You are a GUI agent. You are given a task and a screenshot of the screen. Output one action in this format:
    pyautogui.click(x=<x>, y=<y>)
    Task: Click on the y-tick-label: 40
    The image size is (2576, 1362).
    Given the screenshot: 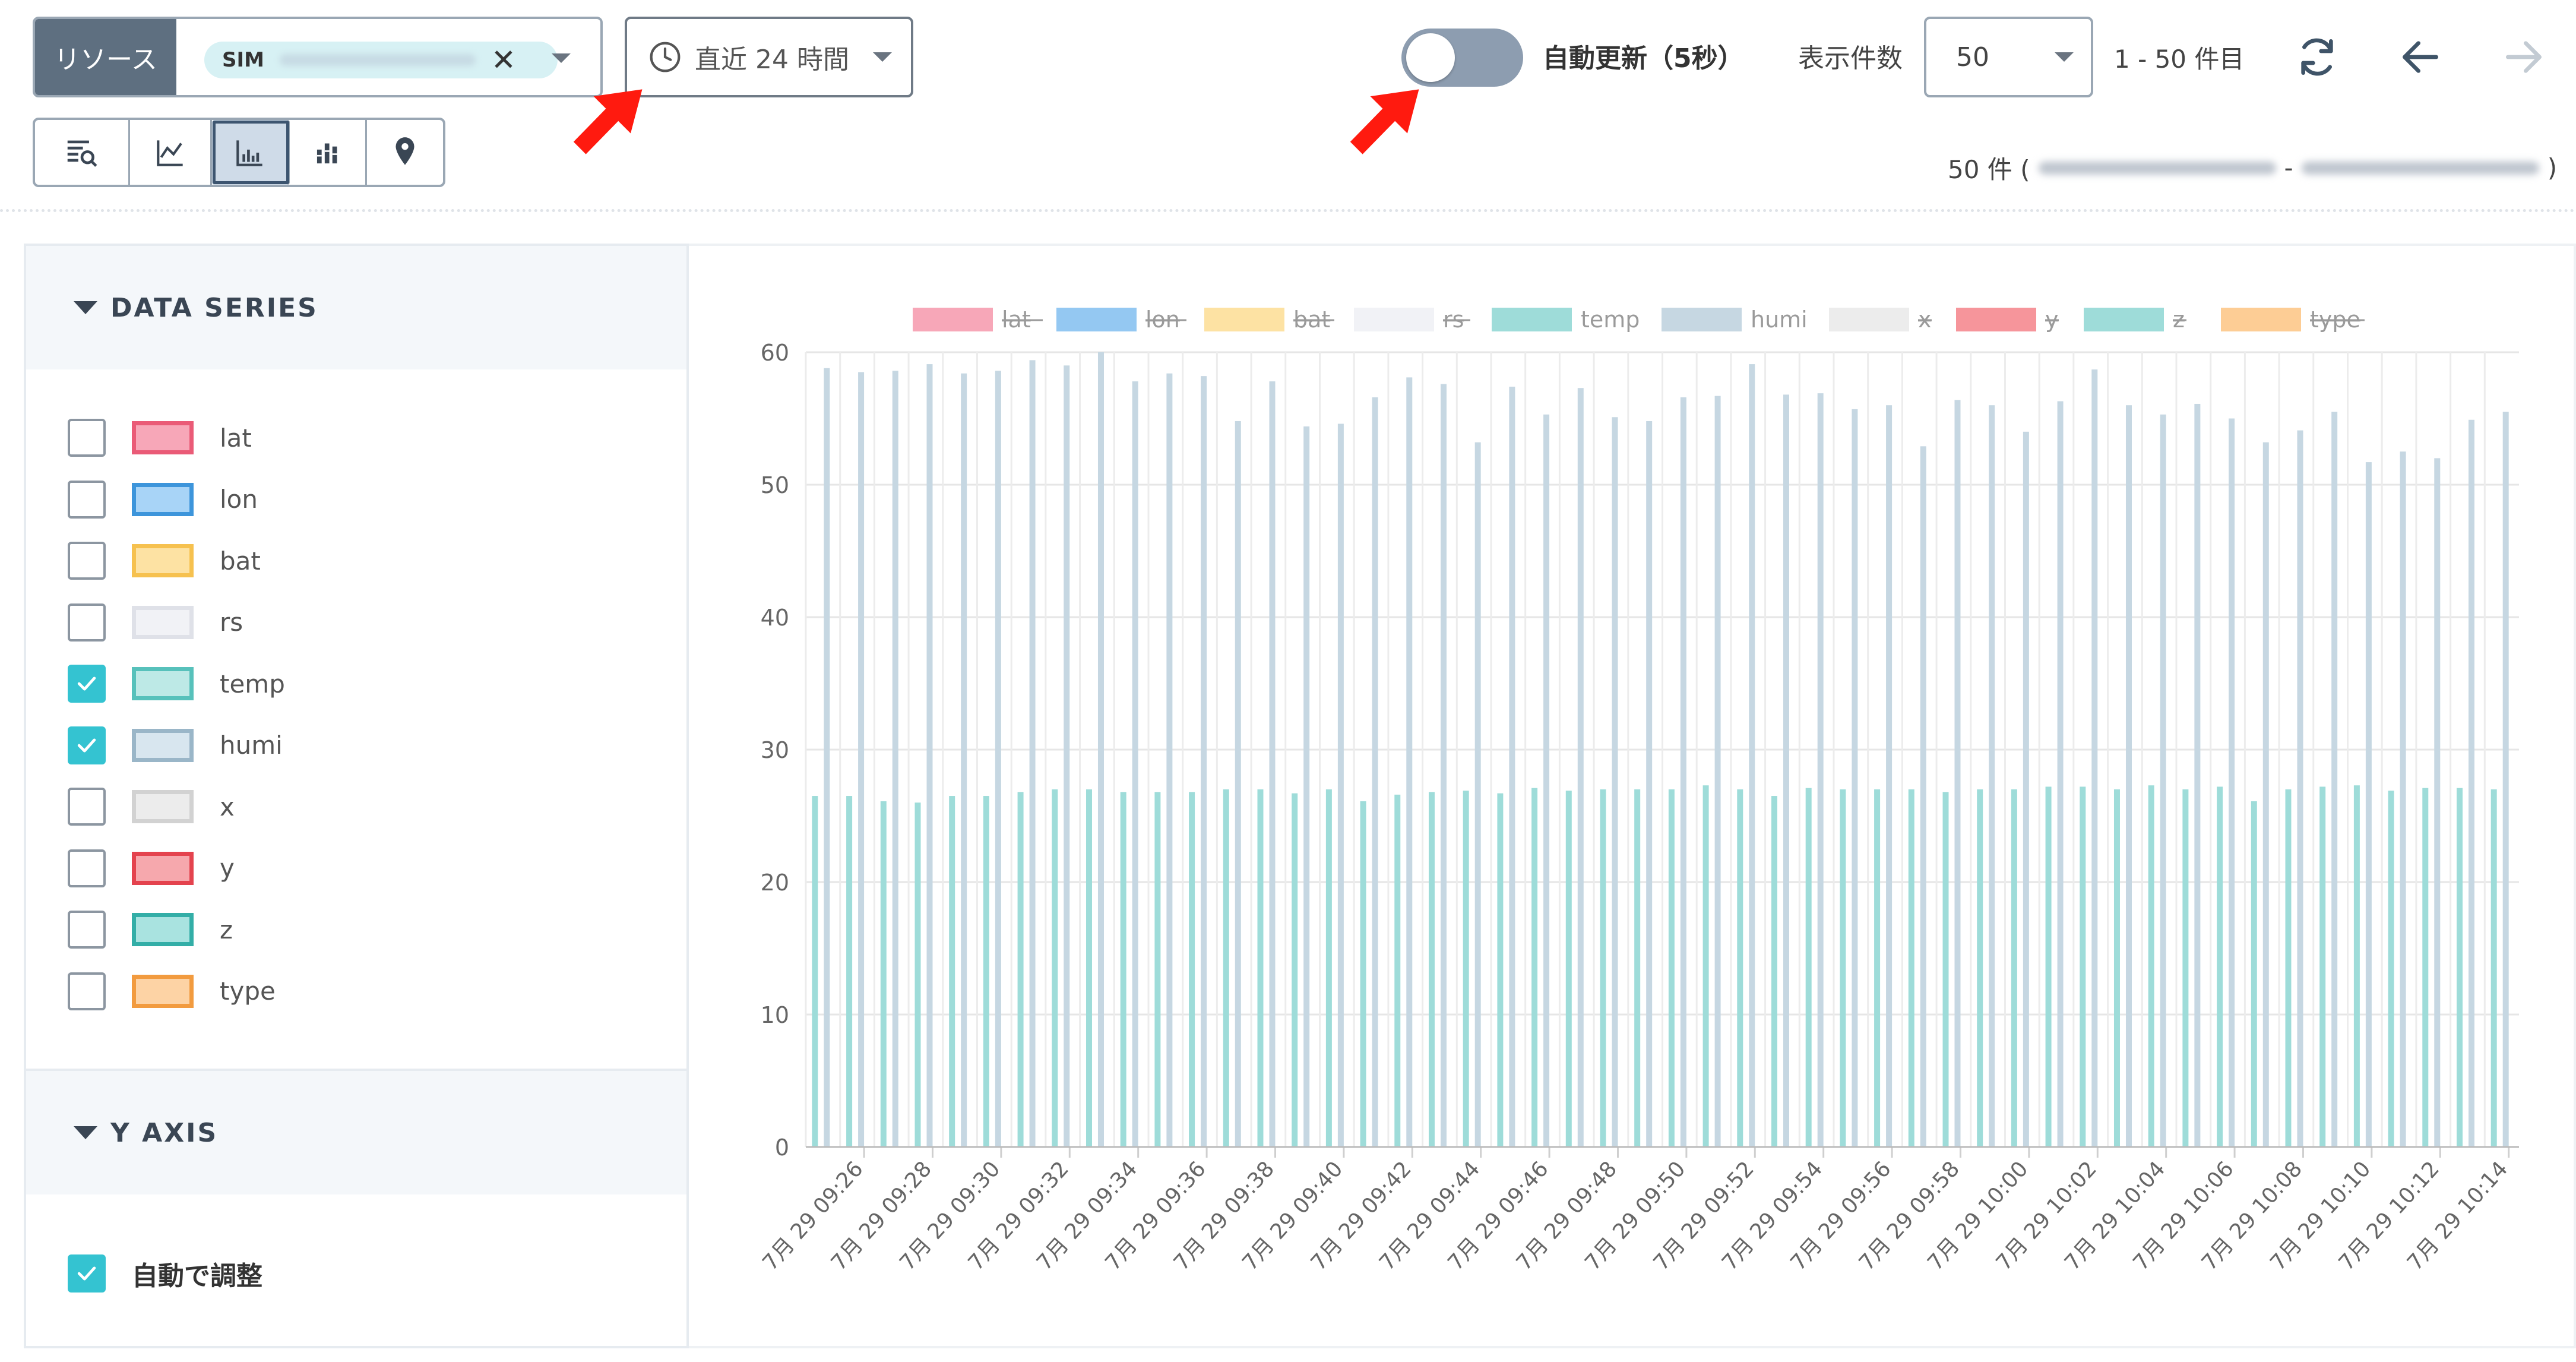 What is the action you would take?
    pyautogui.click(x=775, y=618)
    